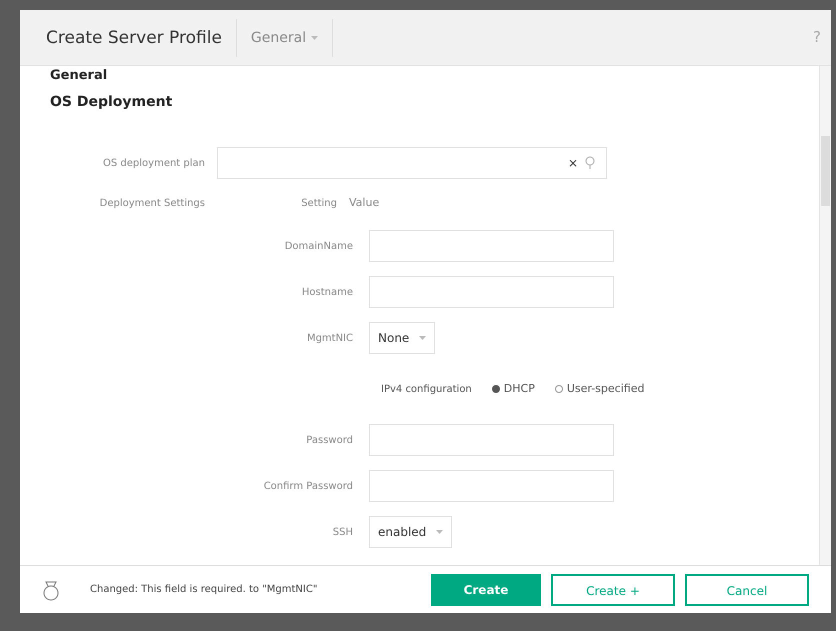 The height and width of the screenshot is (631, 836). Describe the element at coordinates (79, 76) in the screenshot. I see `section-heading: General` at that location.